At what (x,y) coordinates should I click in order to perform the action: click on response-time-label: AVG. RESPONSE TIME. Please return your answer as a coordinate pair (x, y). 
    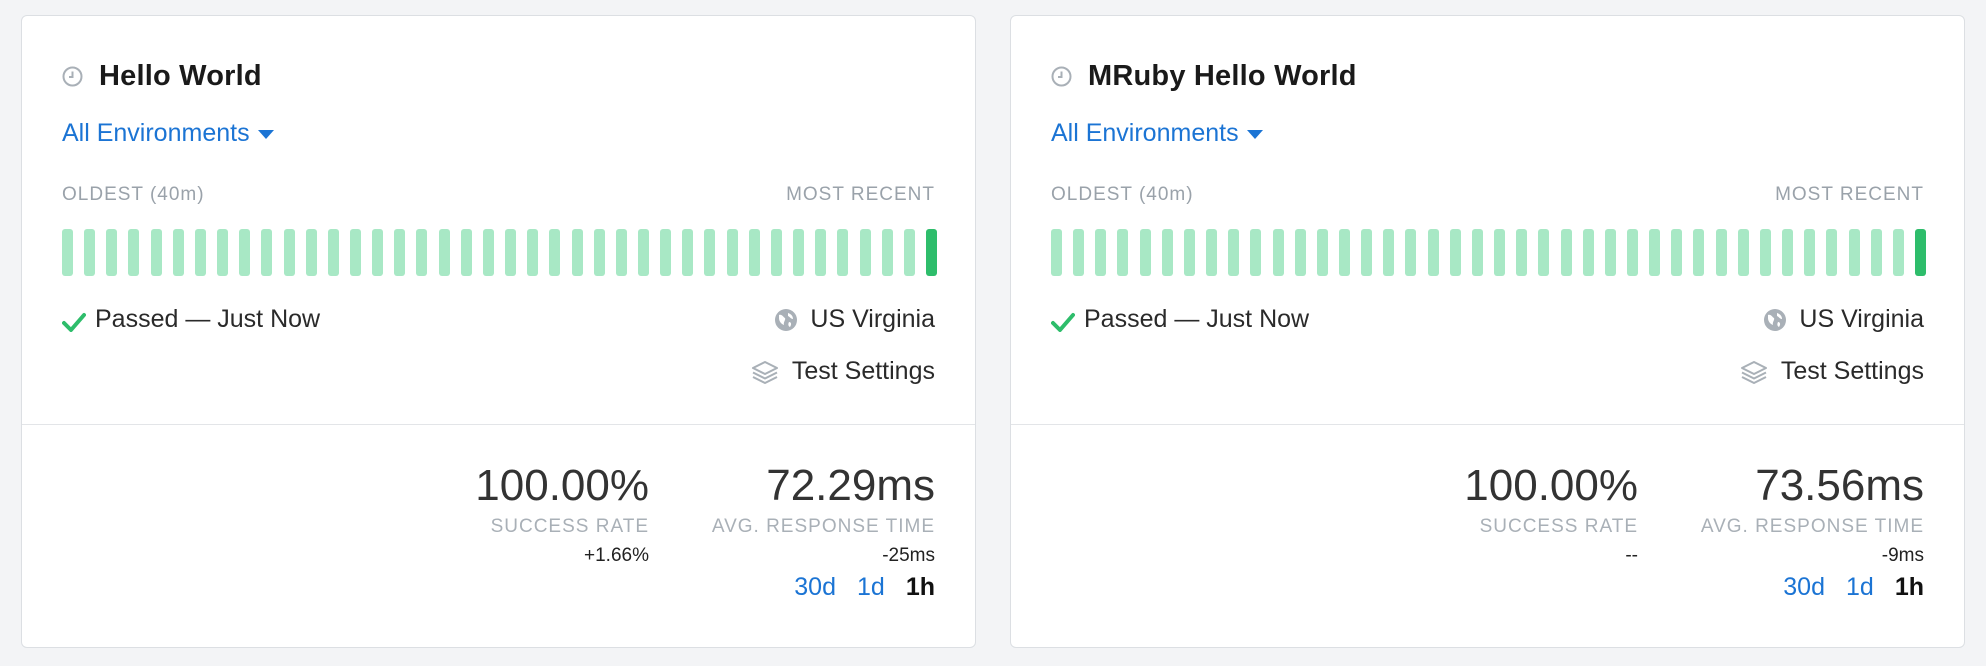
    Looking at the image, I should click on (823, 526).